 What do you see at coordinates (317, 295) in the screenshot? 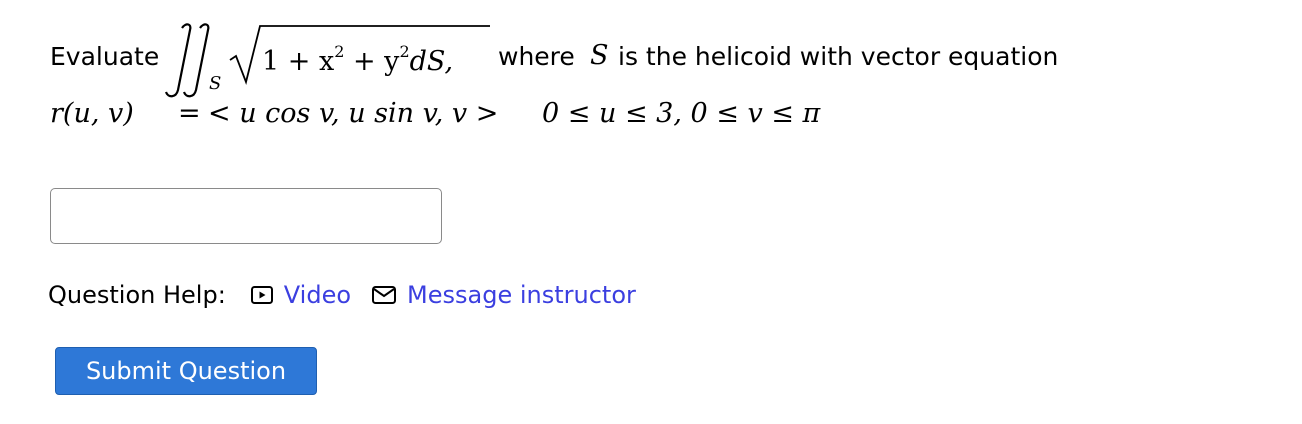
I see `video-link-label: Video` at bounding box center [317, 295].